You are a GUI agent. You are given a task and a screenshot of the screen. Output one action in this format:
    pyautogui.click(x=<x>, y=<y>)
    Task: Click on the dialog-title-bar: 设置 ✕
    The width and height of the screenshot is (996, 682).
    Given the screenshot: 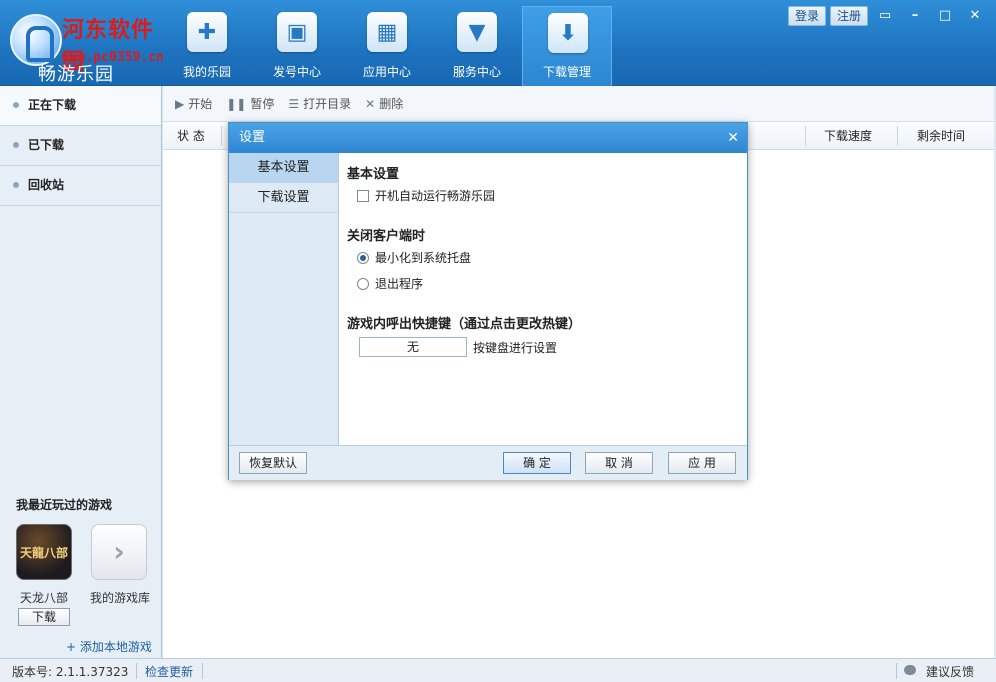 What is the action you would take?
    pyautogui.click(x=488, y=138)
    